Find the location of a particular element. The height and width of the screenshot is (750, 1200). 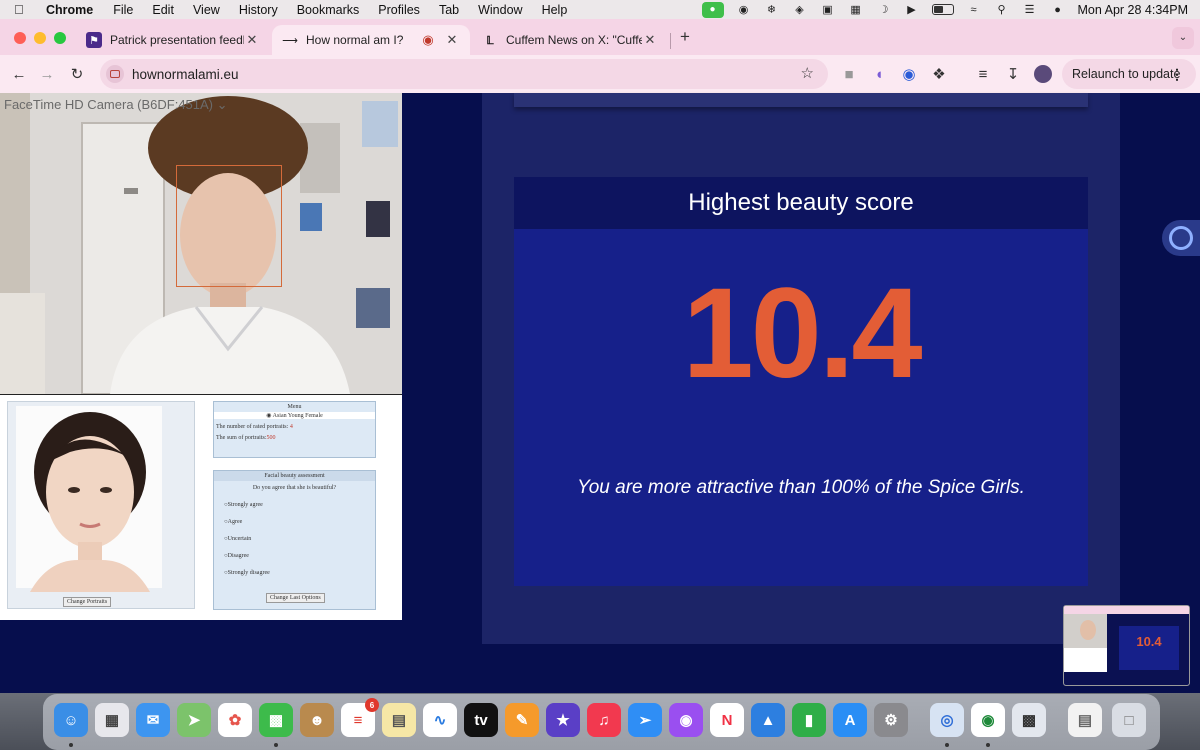

screen-record-icon: ◉ is located at coordinates (744, 10).